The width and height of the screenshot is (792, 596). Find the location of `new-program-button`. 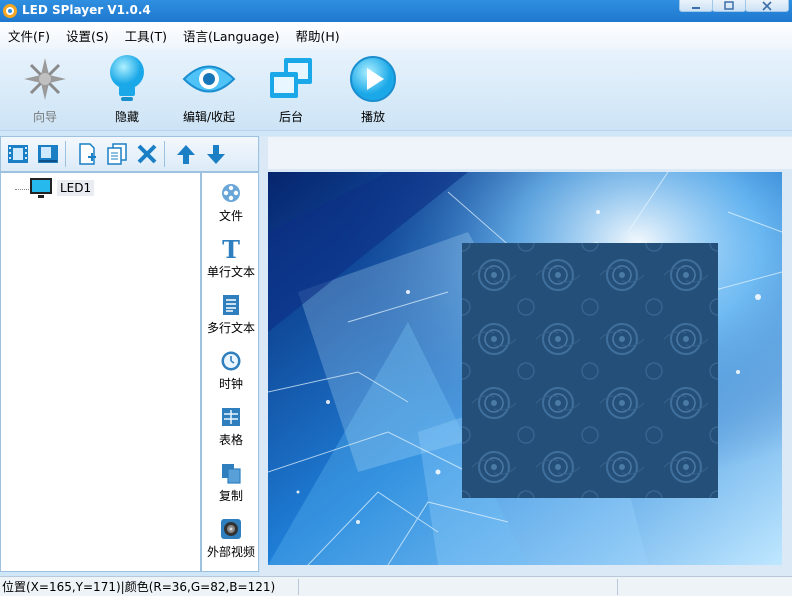

new-program-button is located at coordinates (18, 154).